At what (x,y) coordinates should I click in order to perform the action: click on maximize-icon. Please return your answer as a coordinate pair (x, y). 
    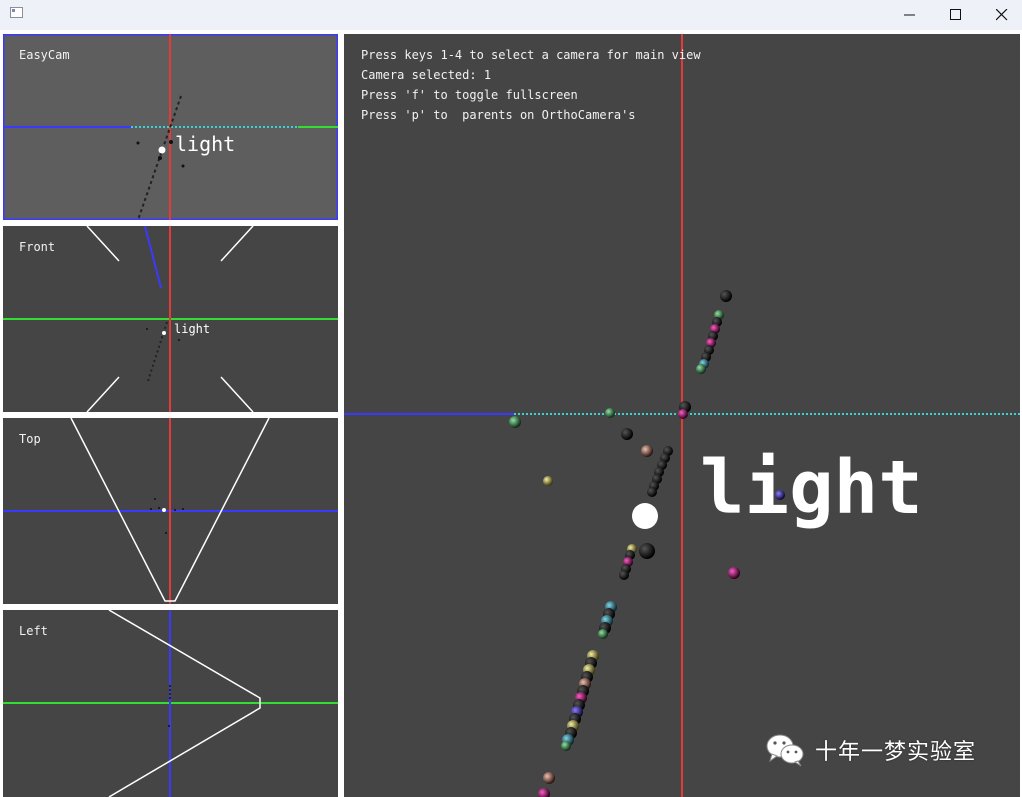
    Looking at the image, I should click on (955, 14).